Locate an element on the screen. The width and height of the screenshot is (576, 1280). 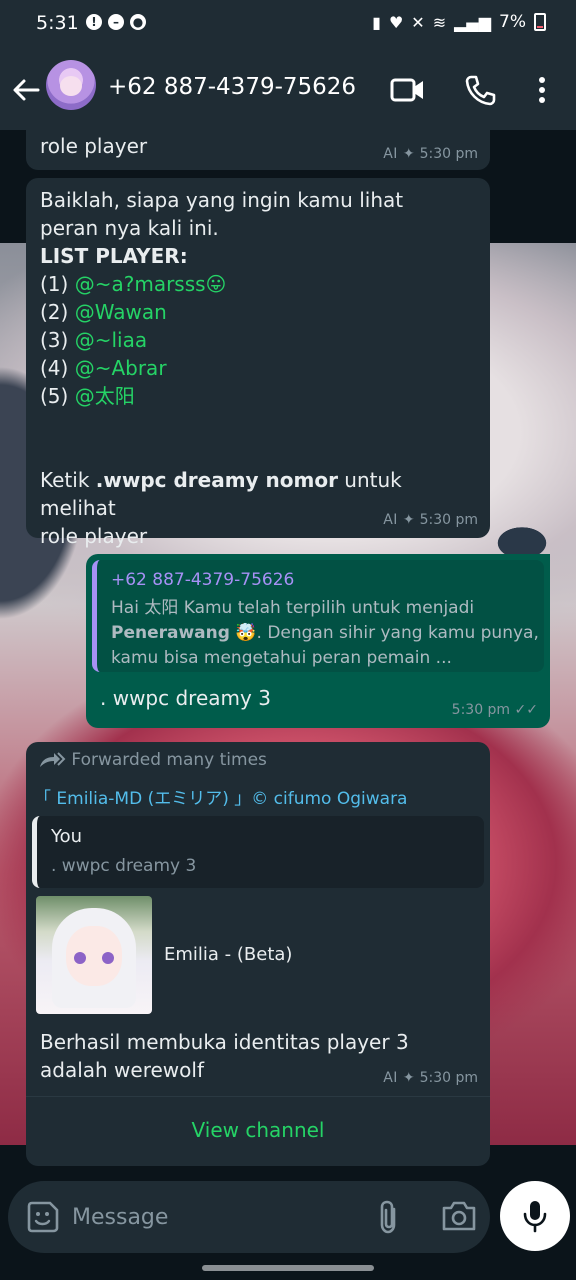
more-vertical-icon is located at coordinates (542, 90).